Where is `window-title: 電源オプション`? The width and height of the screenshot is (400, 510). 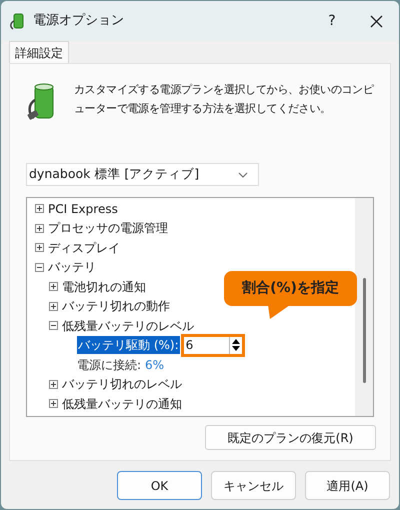 window-title: 電源オプション is located at coordinates (78, 21).